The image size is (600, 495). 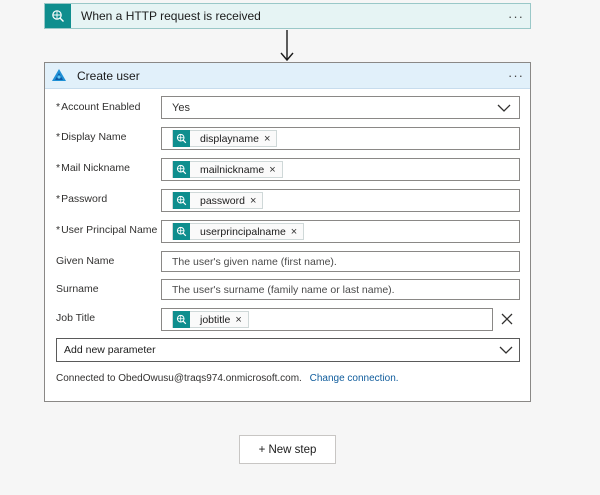 What do you see at coordinates (91, 137) in the screenshot?
I see `display-name-label: *Display Name` at bounding box center [91, 137].